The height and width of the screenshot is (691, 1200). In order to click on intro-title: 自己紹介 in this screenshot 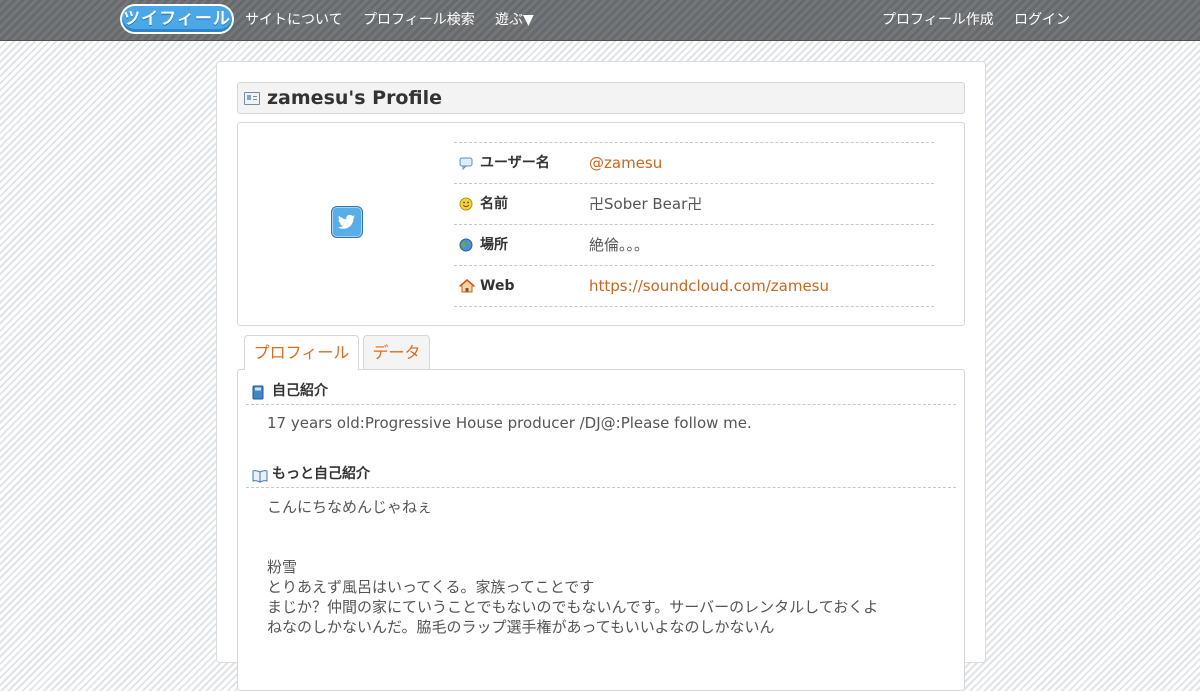, I will do `click(300, 391)`.